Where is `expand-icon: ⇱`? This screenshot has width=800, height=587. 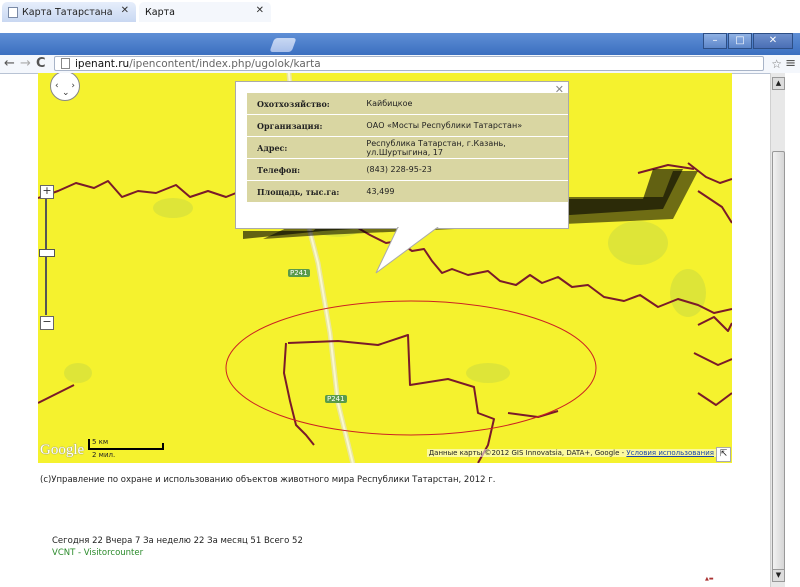
expand-icon: ⇱ is located at coordinates (723, 454).